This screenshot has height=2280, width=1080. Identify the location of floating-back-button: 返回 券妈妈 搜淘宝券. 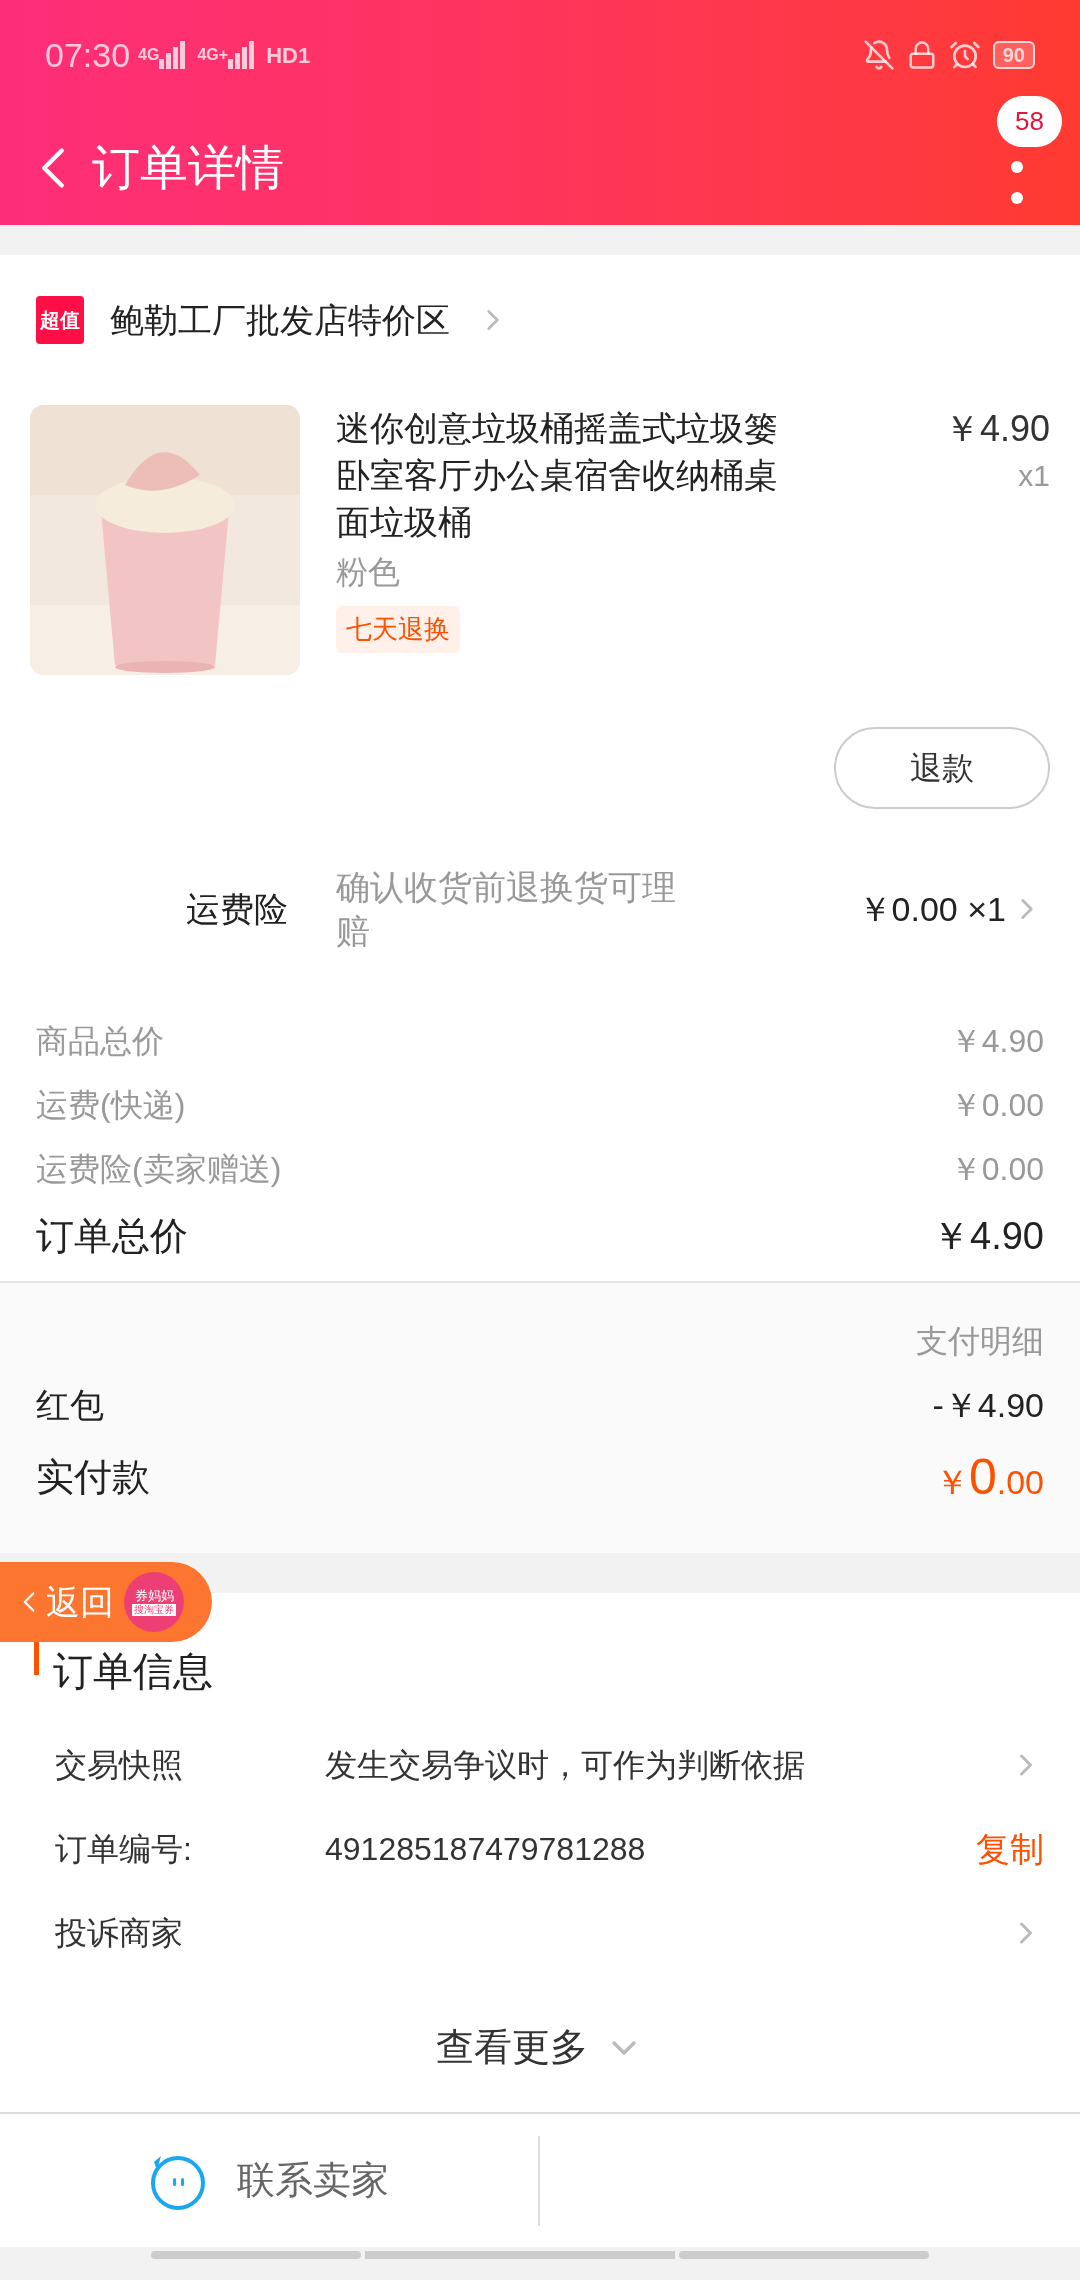
(106, 1602).